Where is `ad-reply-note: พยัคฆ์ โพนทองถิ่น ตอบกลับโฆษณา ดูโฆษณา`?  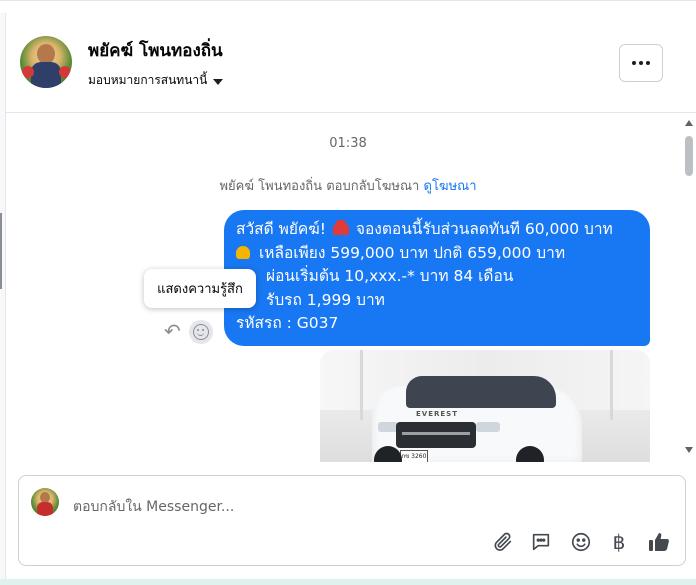 ad-reply-note: พยัคฆ์ โพนทองถิ่น ตอบกลับโฆษณา ดูโฆษณา is located at coordinates (348, 185).